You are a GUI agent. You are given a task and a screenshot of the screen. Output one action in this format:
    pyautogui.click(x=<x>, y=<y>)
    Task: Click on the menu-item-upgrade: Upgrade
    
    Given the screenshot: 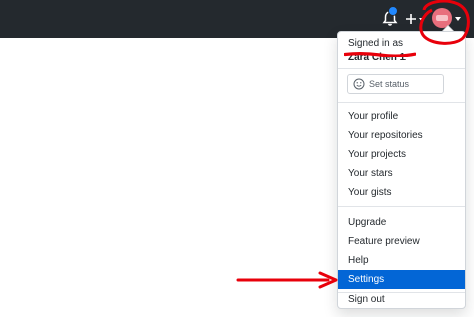 What is the action you would take?
    pyautogui.click(x=401, y=222)
    